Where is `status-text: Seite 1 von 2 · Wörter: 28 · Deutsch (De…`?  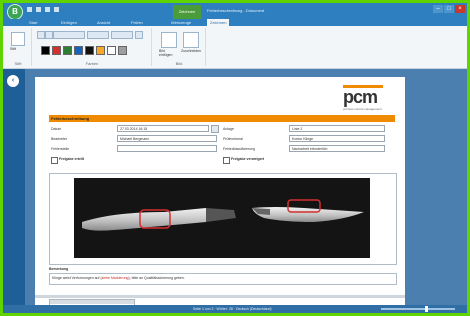
status-text: Seite 1 von 2 · Wörter: 28 · Deutsch (De… is located at coordinates (232, 309).